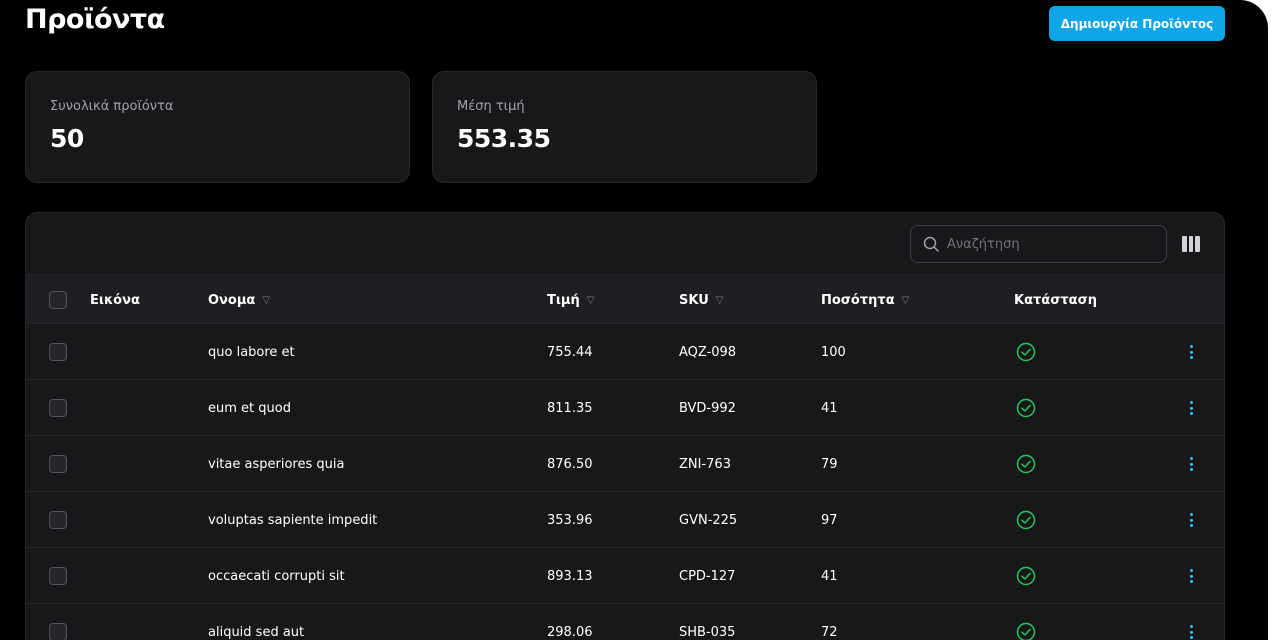 The width and height of the screenshot is (1280, 640). I want to click on table-toolbar, so click(625, 243).